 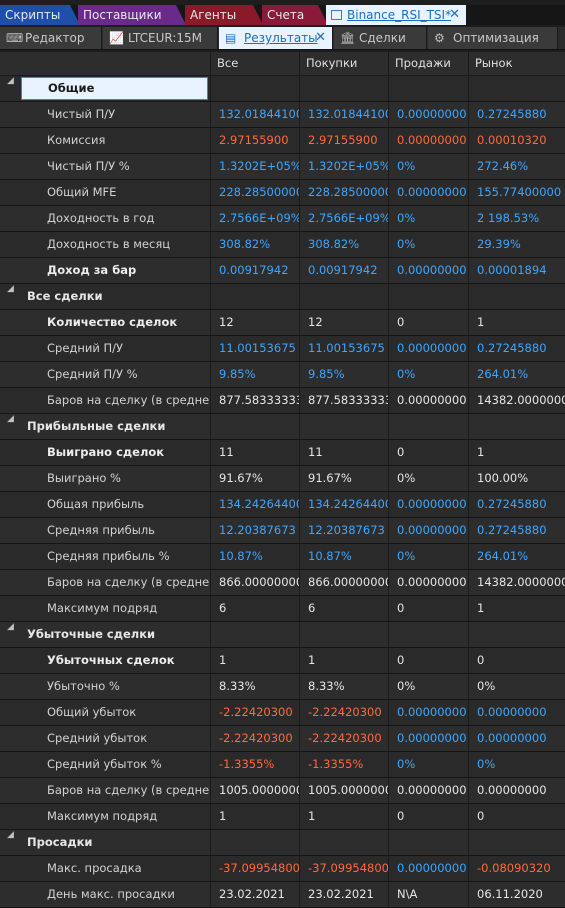 What do you see at coordinates (282, 323) in the screenshot?
I see `table-row: Количество сделок 12 12 0 1` at bounding box center [282, 323].